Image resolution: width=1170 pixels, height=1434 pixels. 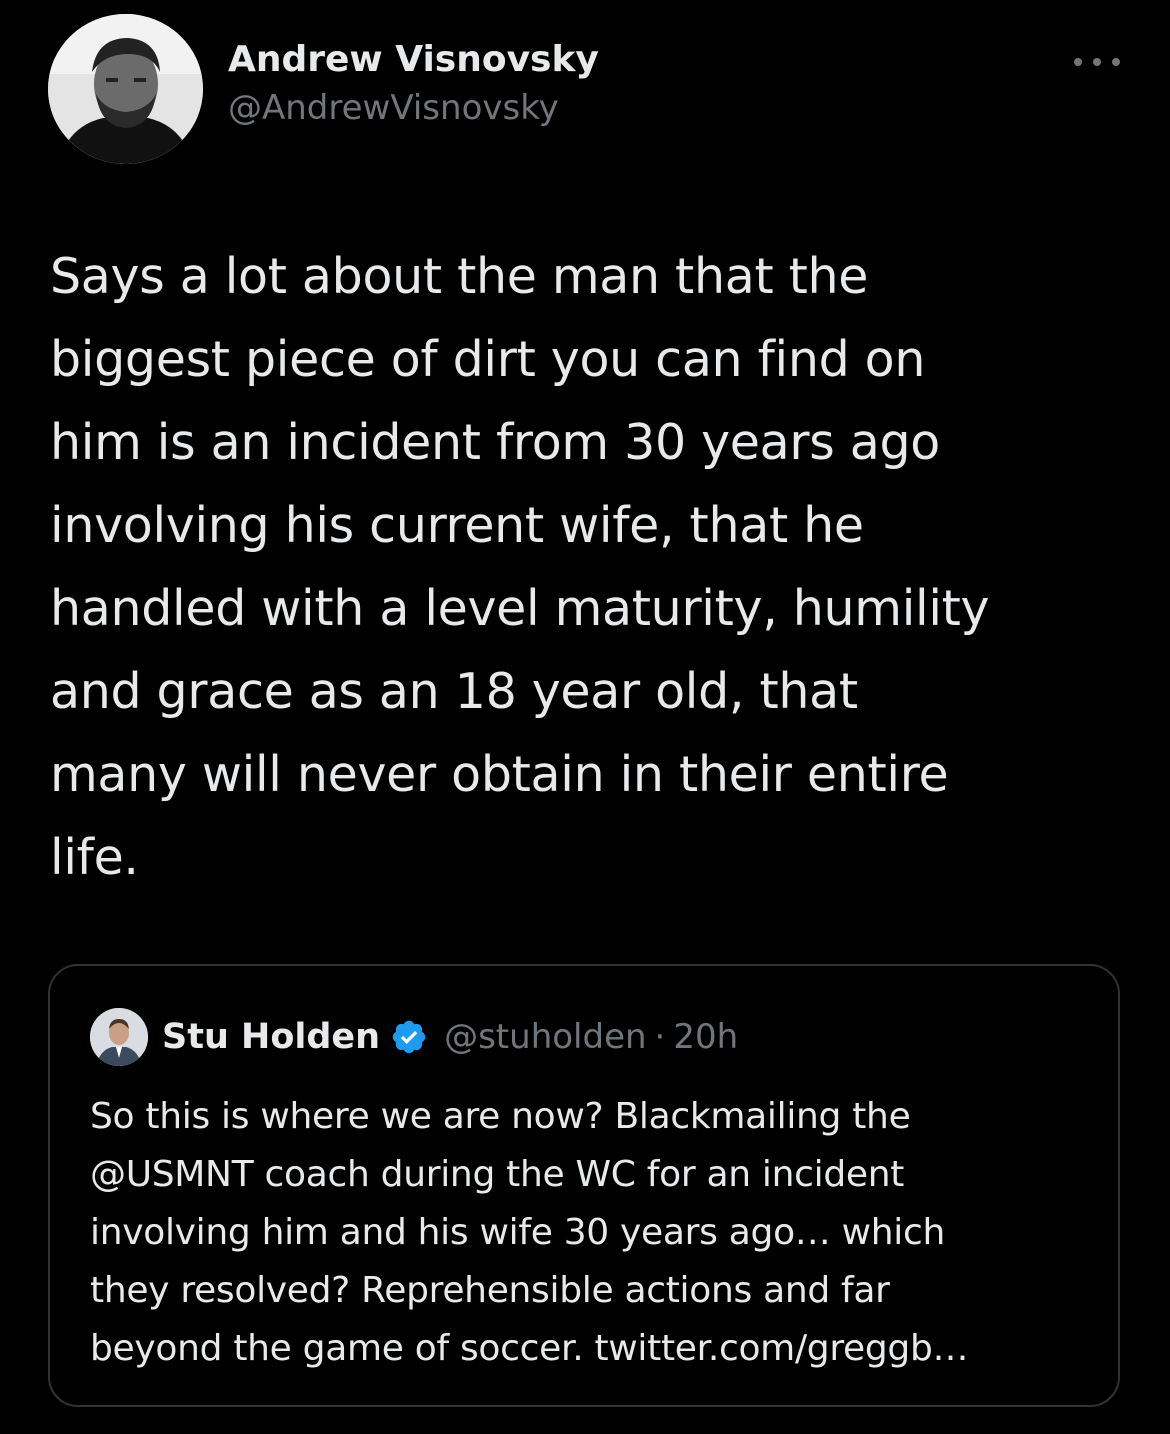 What do you see at coordinates (125, 89) in the screenshot?
I see `author-avatar` at bounding box center [125, 89].